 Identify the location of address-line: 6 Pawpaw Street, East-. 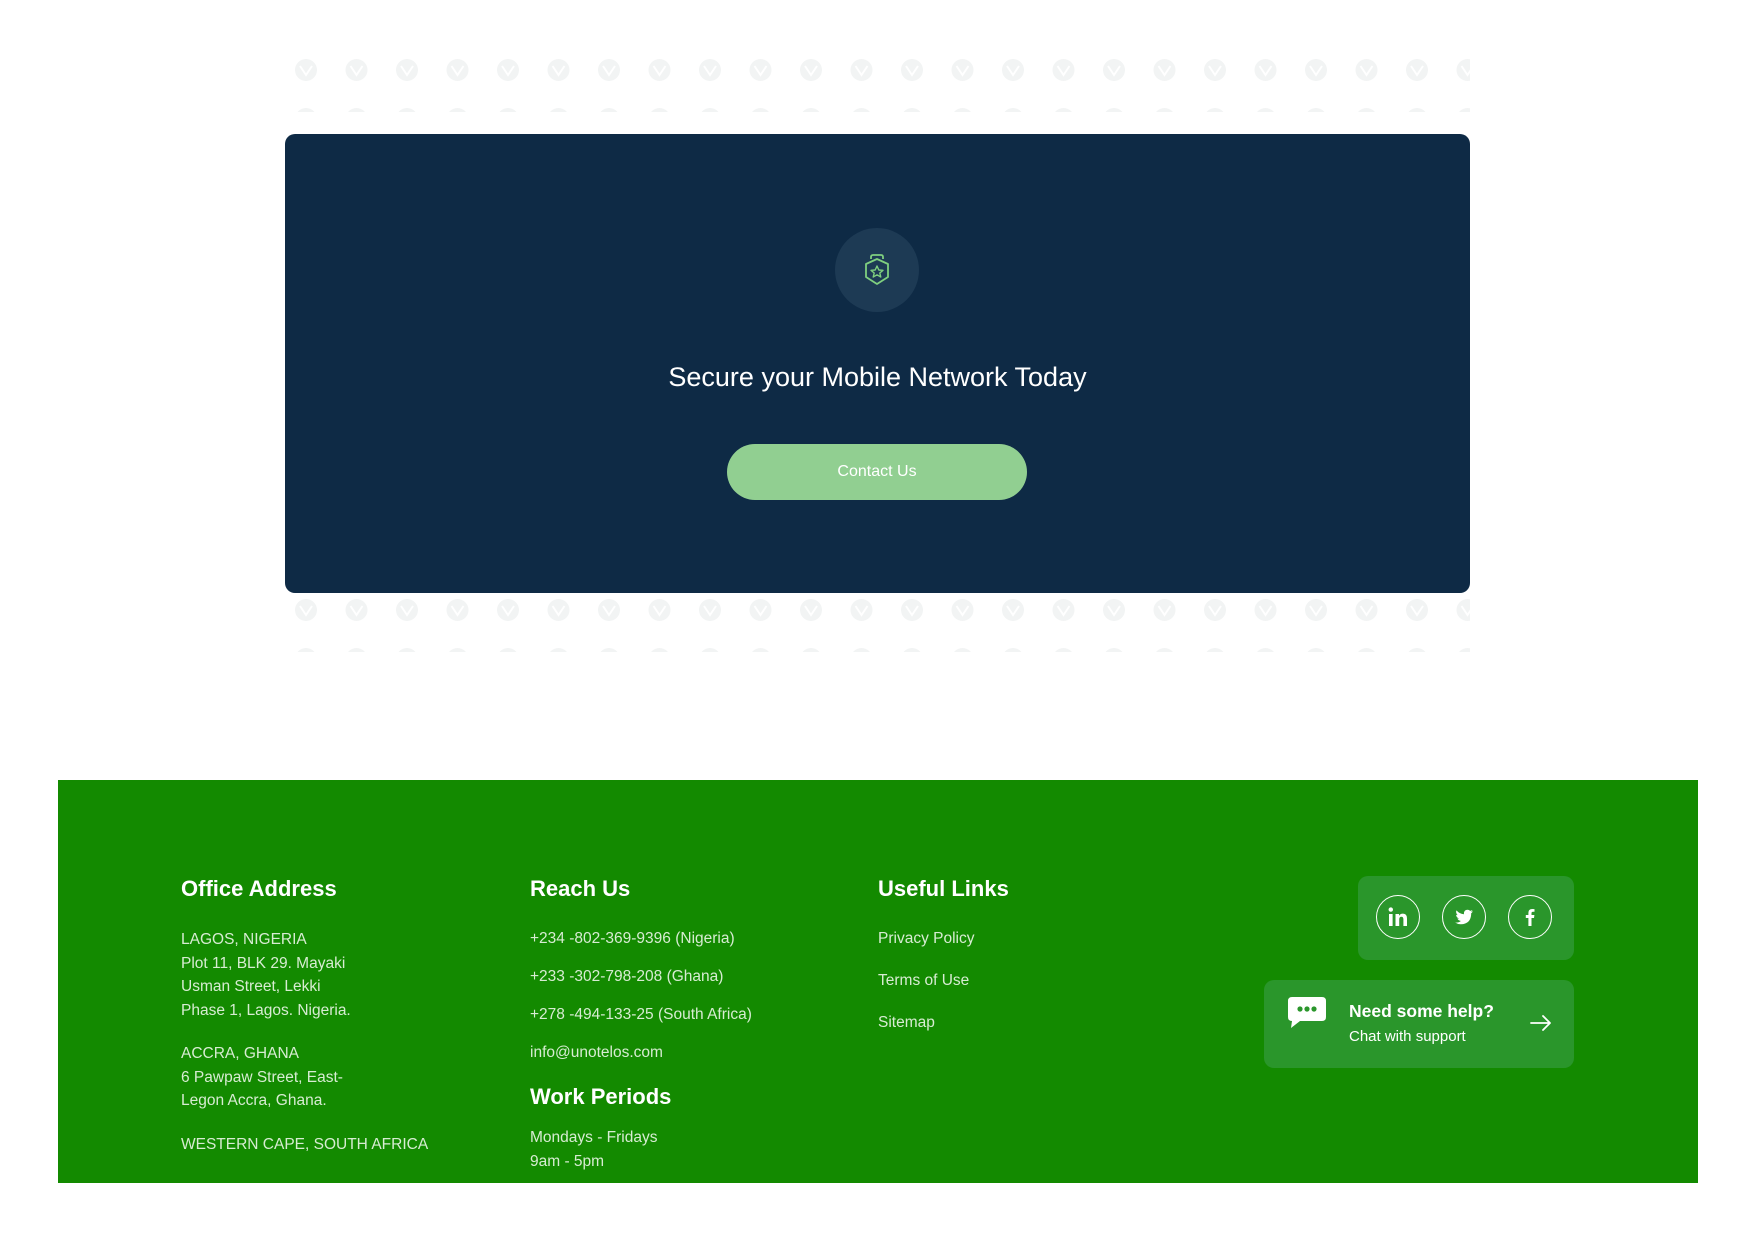
(262, 1077).